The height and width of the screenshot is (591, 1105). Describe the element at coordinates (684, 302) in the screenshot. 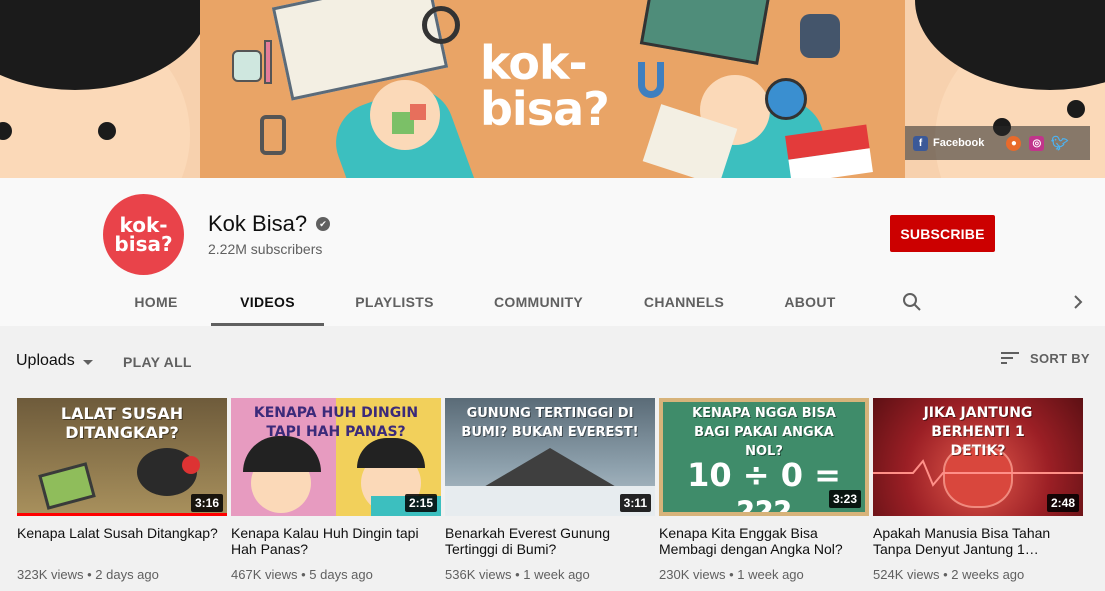

I see `tab-channels: CHANNELS` at that location.